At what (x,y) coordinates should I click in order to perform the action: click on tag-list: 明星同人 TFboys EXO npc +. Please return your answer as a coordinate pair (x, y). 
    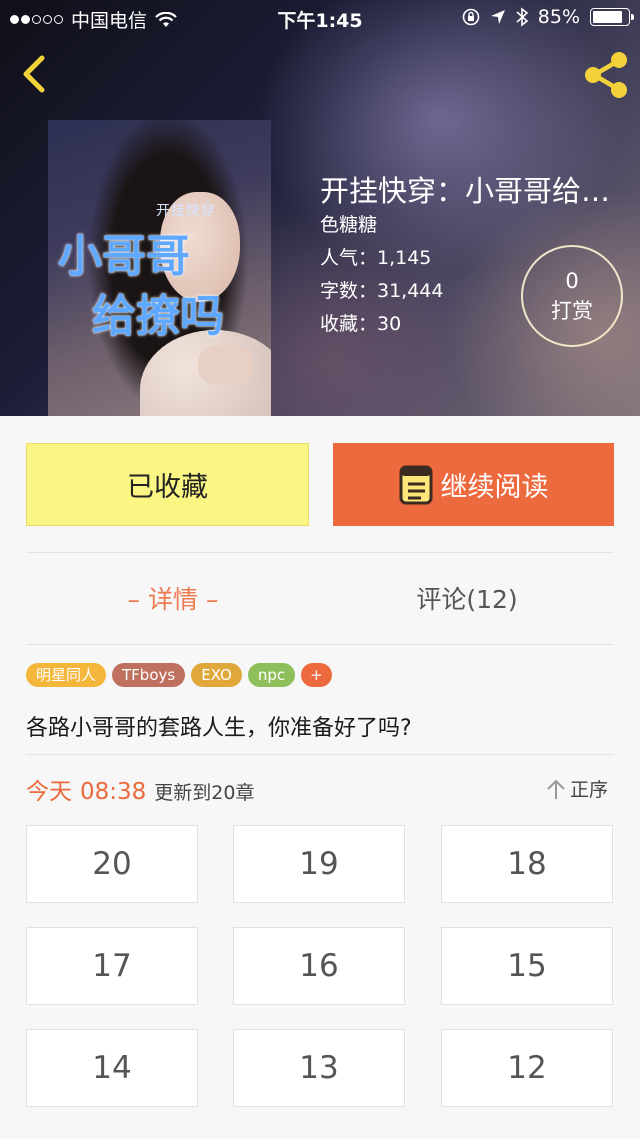
    Looking at the image, I should click on (179, 675).